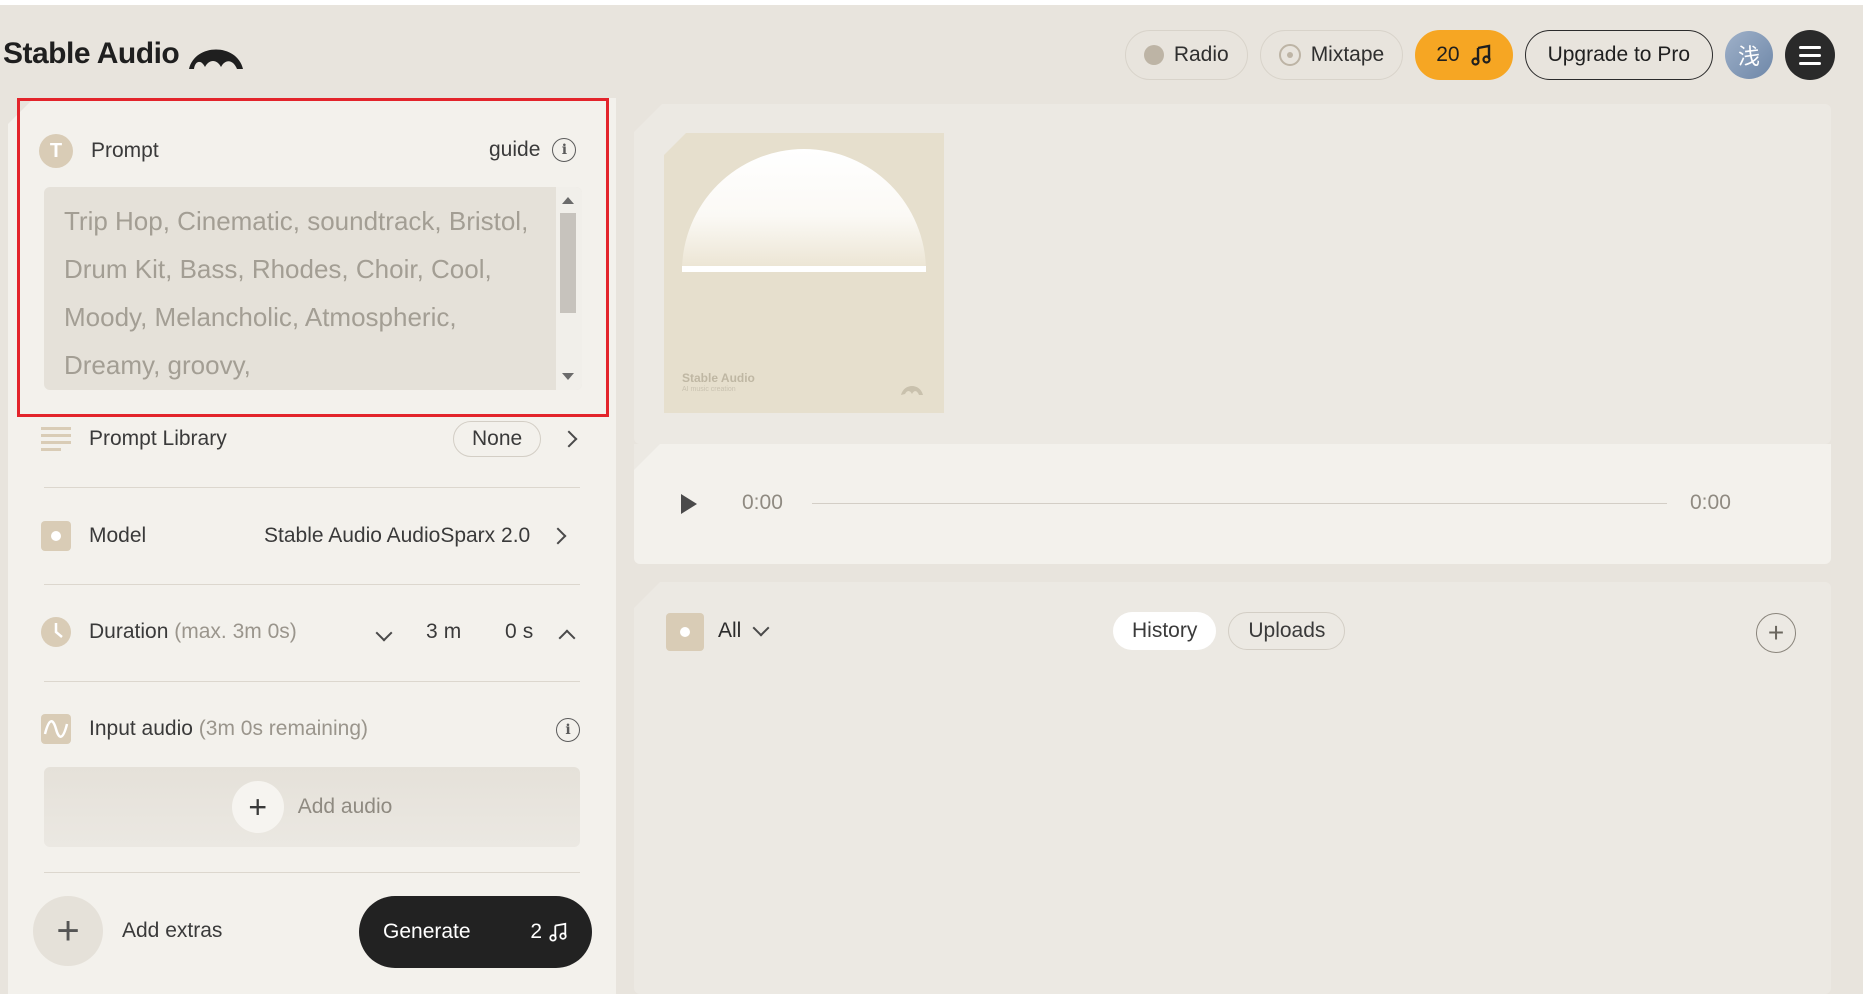 The height and width of the screenshot is (994, 1863). Describe the element at coordinates (1153, 55) in the screenshot. I see `radio-dot-icon` at that location.